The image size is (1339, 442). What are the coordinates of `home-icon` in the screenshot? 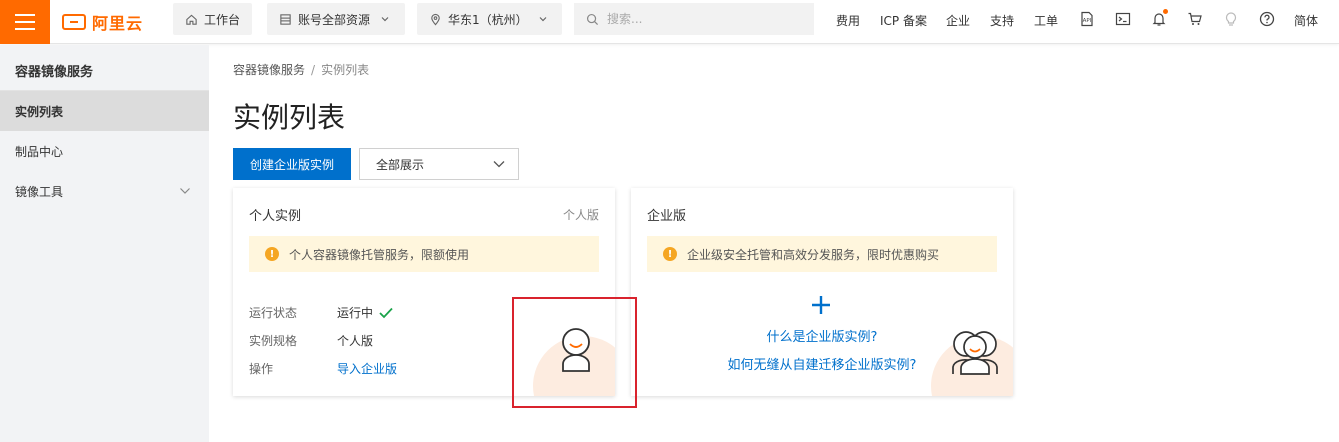 It's located at (191, 19).